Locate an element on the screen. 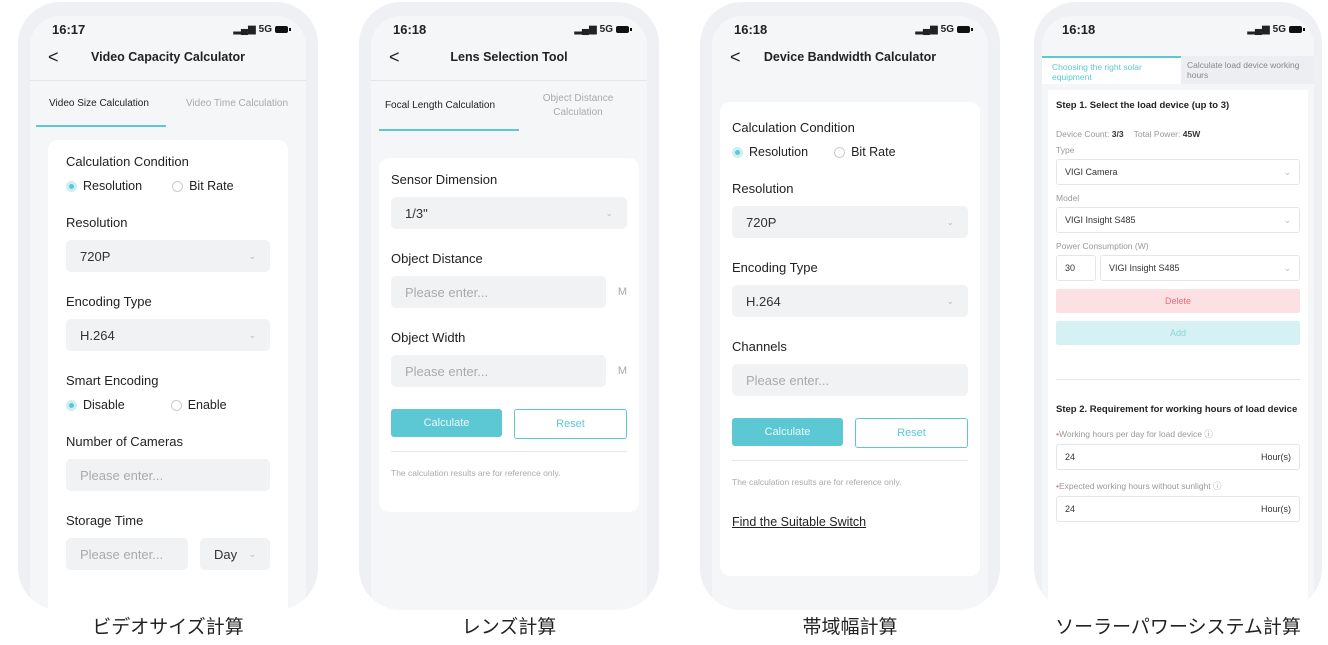  sunless-input: 24 Hour(s) is located at coordinates (1178, 509).